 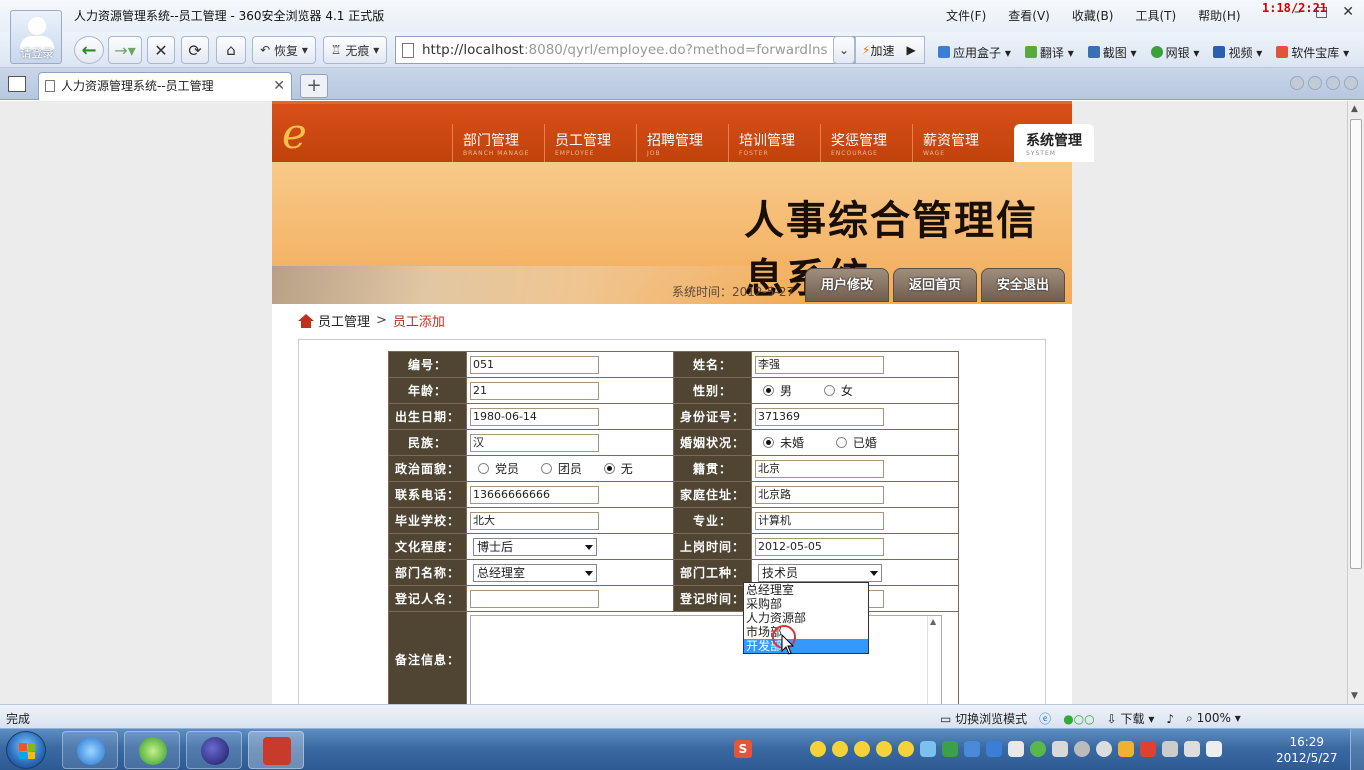 What do you see at coordinates (1104, 749) in the screenshot?
I see `tray-gear-icon` at bounding box center [1104, 749].